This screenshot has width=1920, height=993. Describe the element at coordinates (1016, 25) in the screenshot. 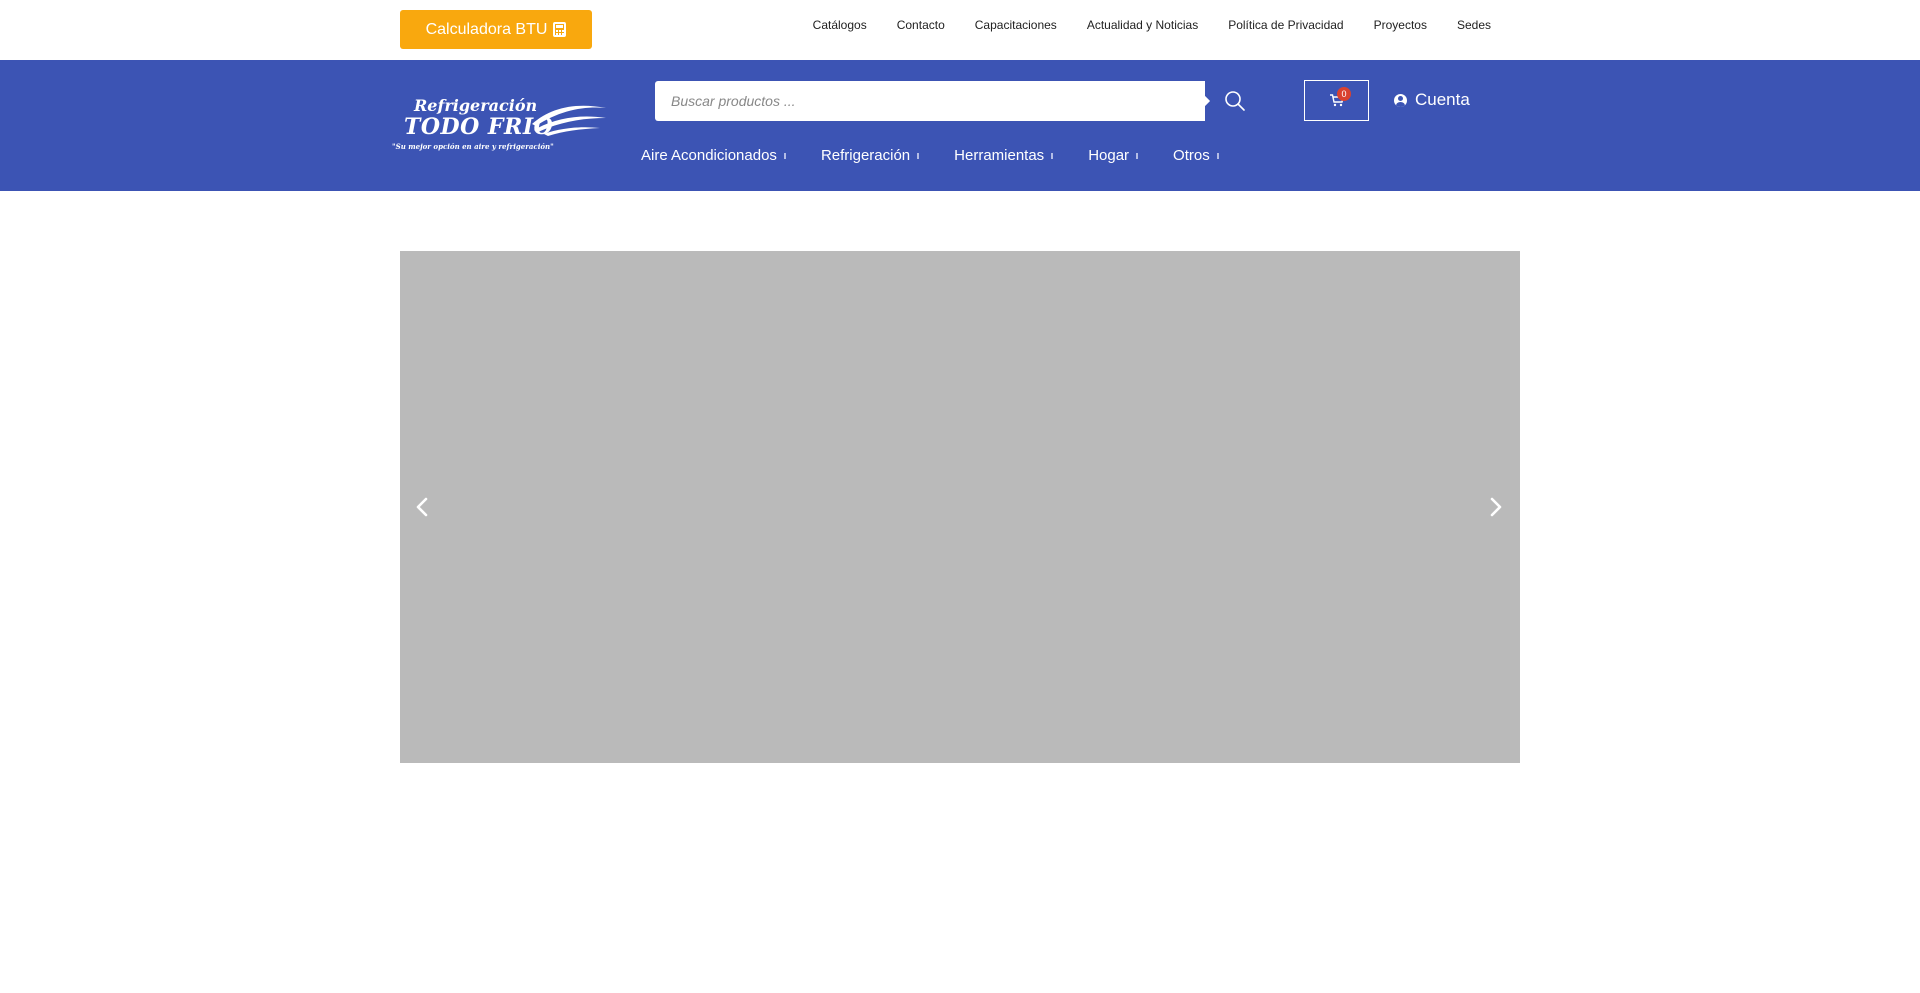

I see `top-nav-link-capacitaciones: Capacitaciones` at that location.